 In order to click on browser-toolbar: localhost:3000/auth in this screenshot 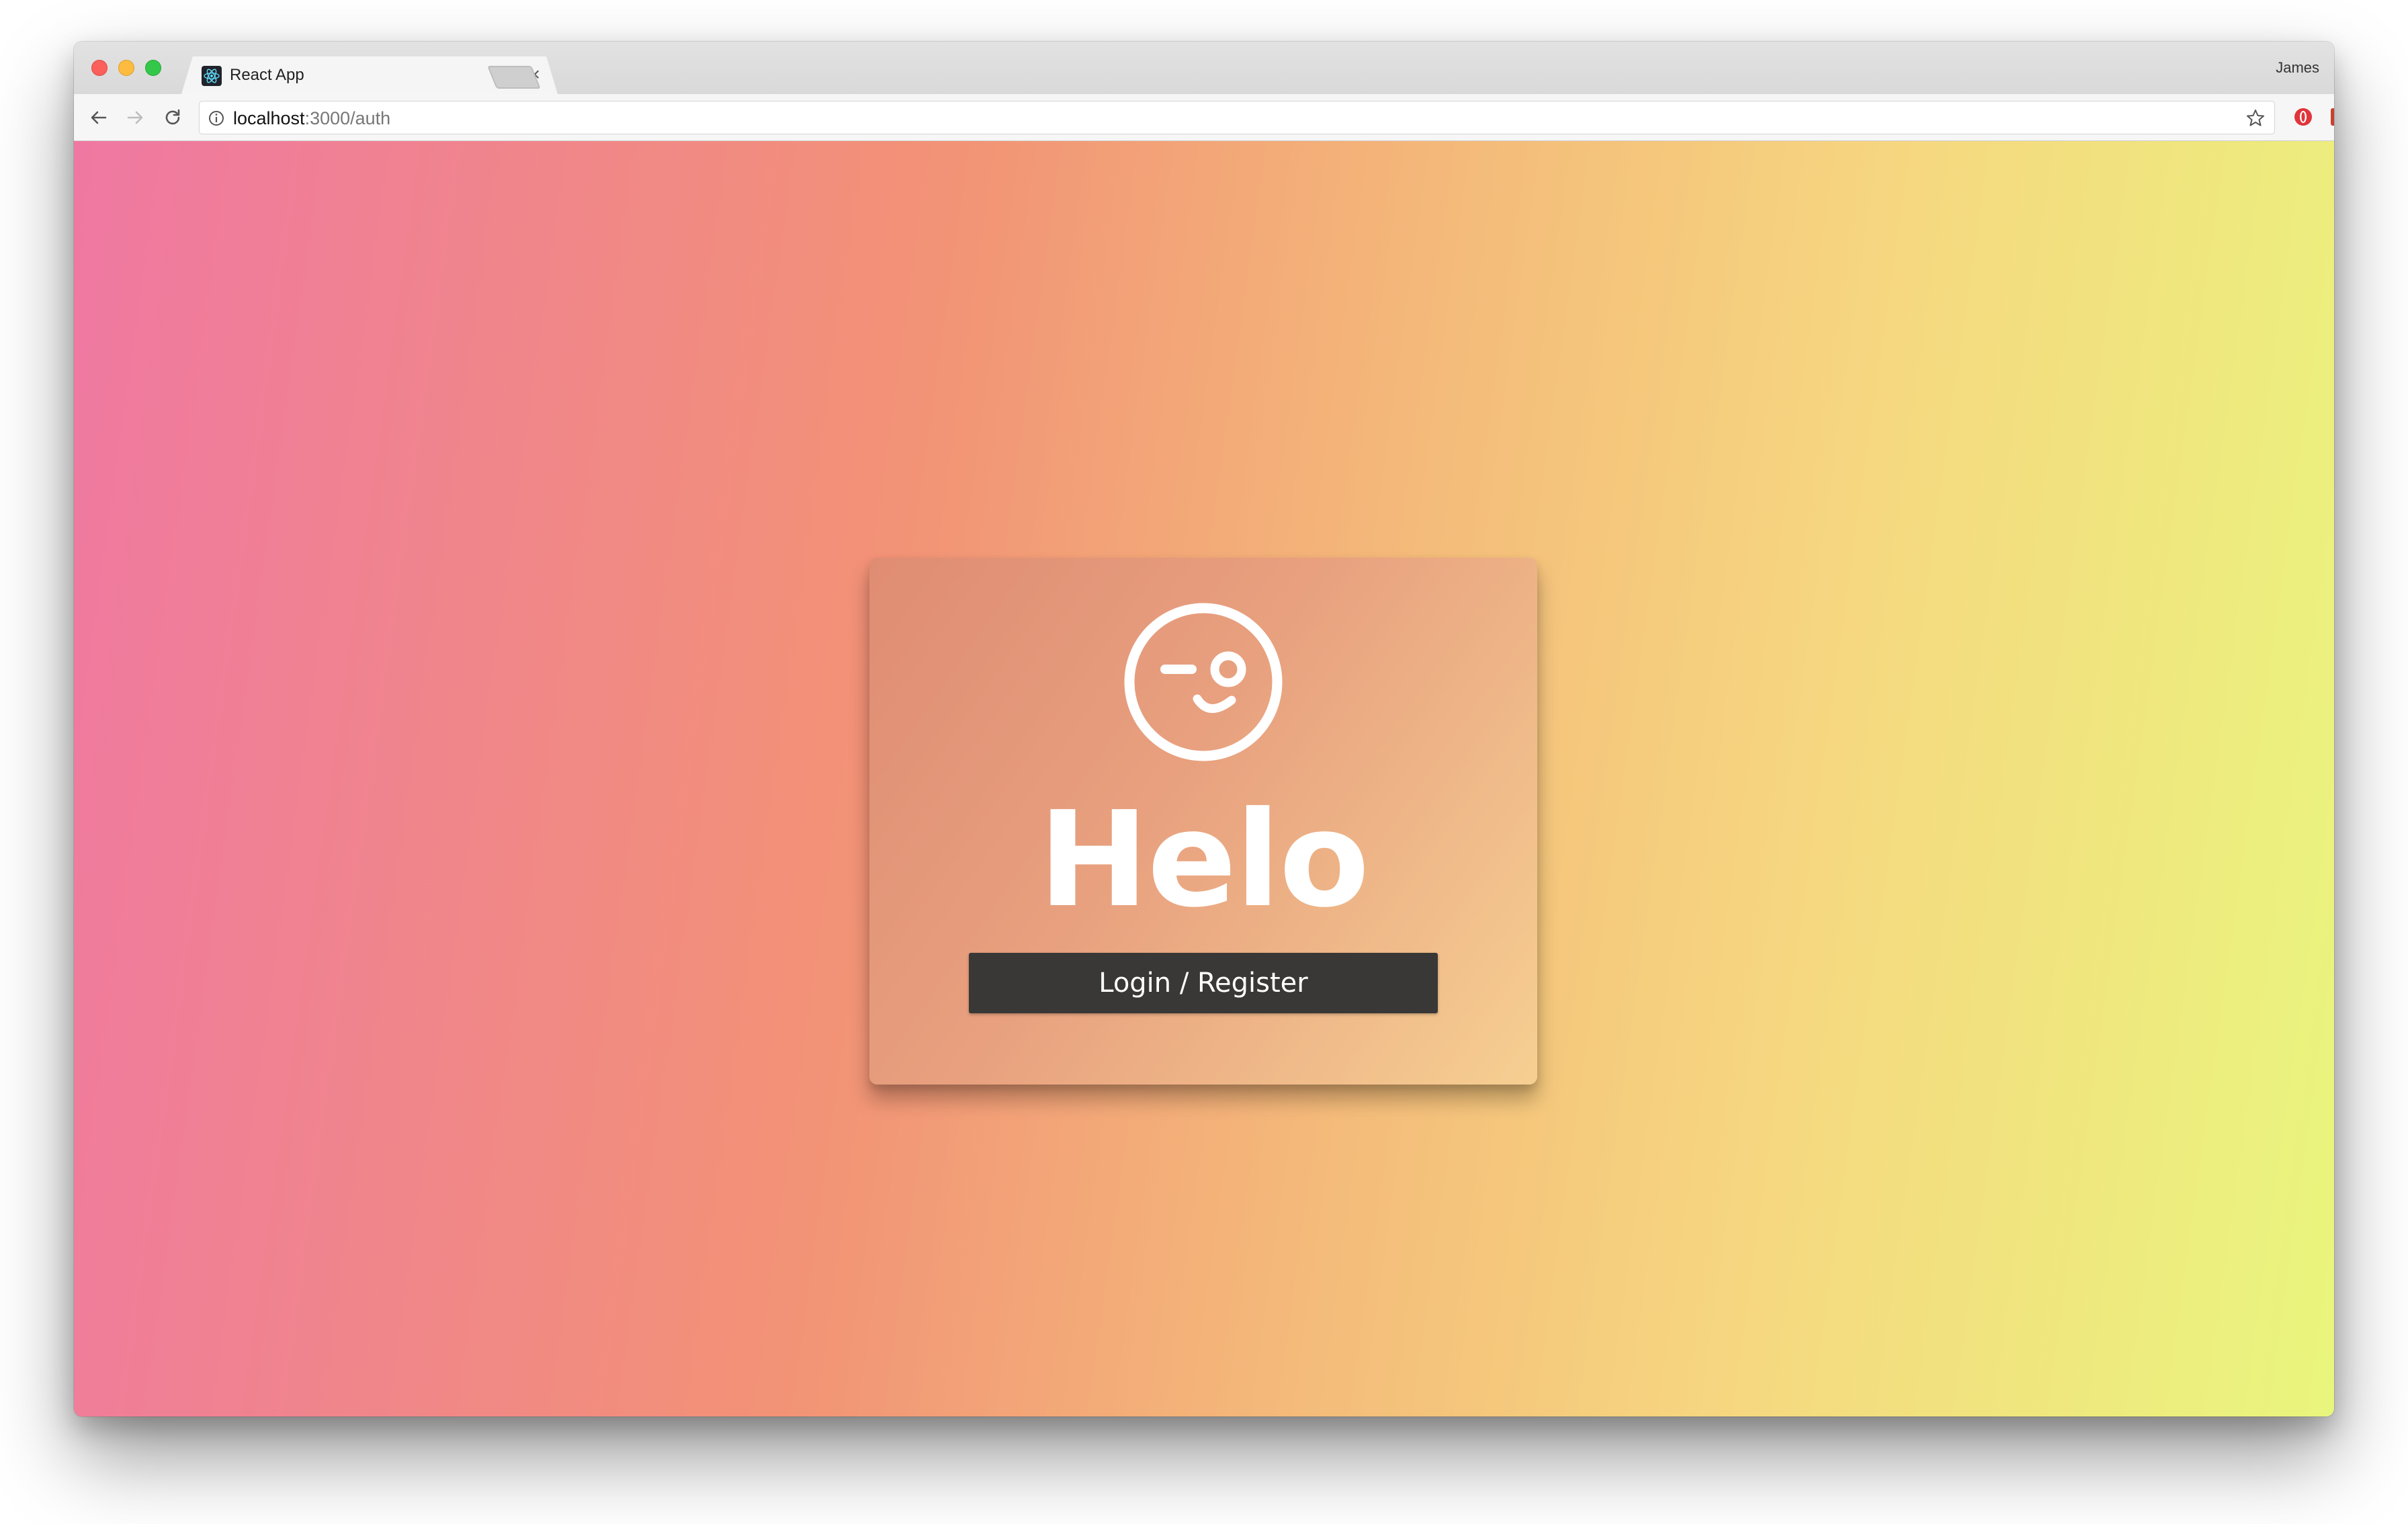, I will do `click(1204, 117)`.